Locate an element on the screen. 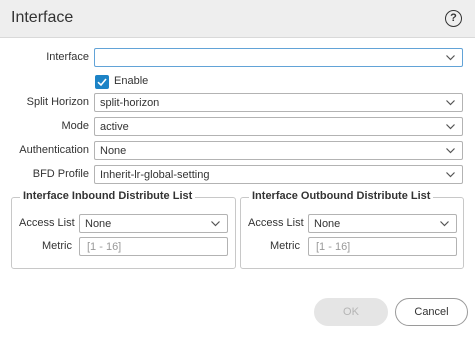 Image resolution: width=475 pixels, height=341 pixels. outbound-access-list-select: None is located at coordinates (382, 223).